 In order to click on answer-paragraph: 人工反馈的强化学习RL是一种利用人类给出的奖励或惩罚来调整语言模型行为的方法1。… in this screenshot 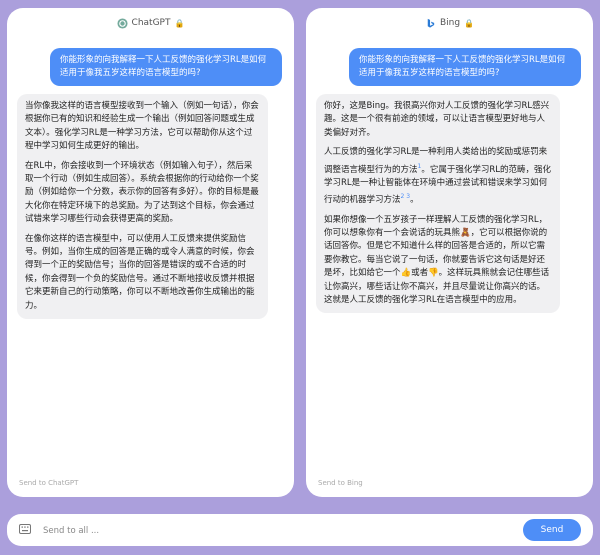, I will do `click(438, 176)`.